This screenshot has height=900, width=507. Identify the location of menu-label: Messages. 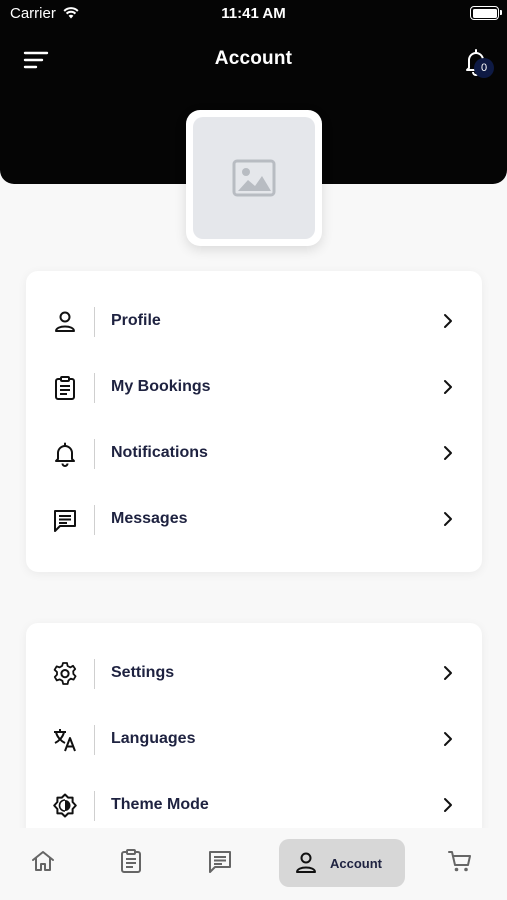
(149, 518).